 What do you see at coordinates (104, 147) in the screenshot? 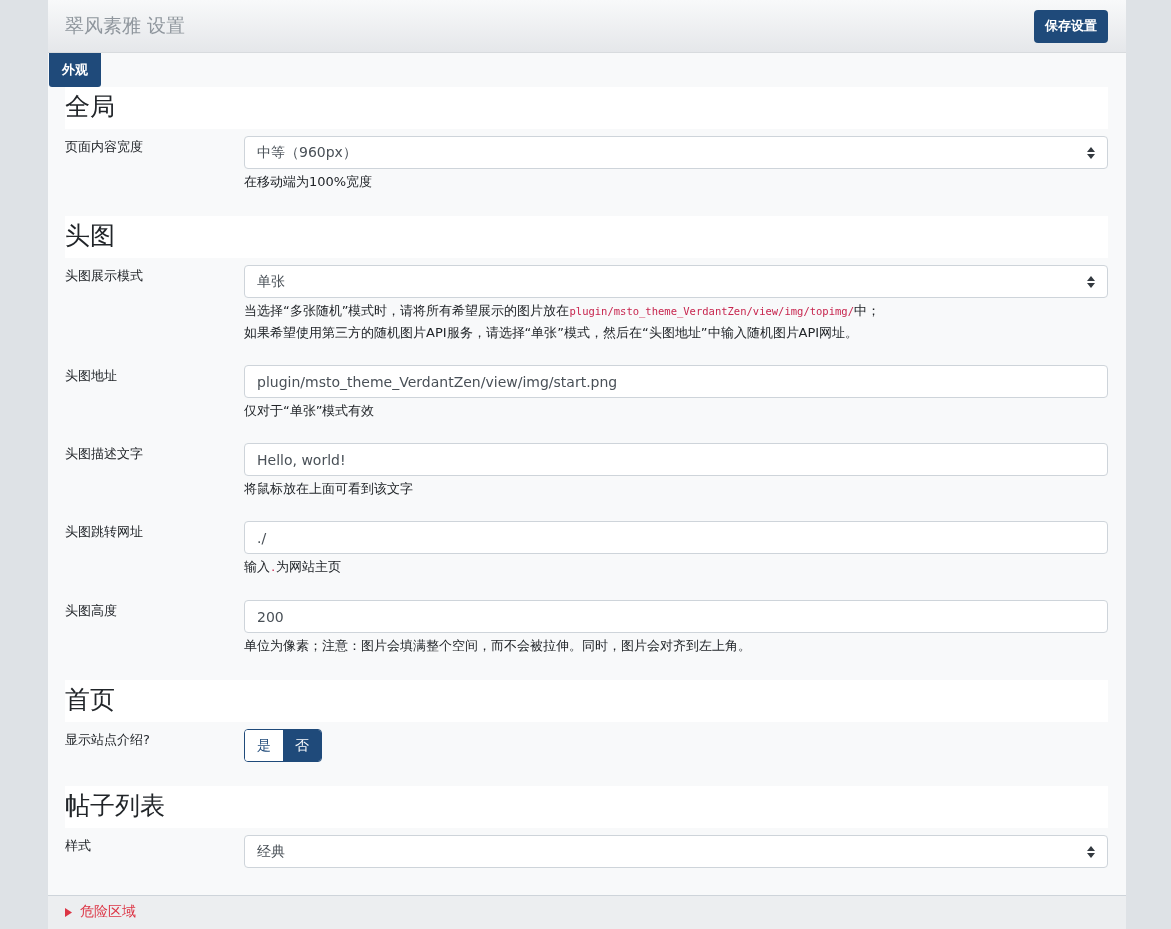
I see `field-label: 页面内容宽度` at bounding box center [104, 147].